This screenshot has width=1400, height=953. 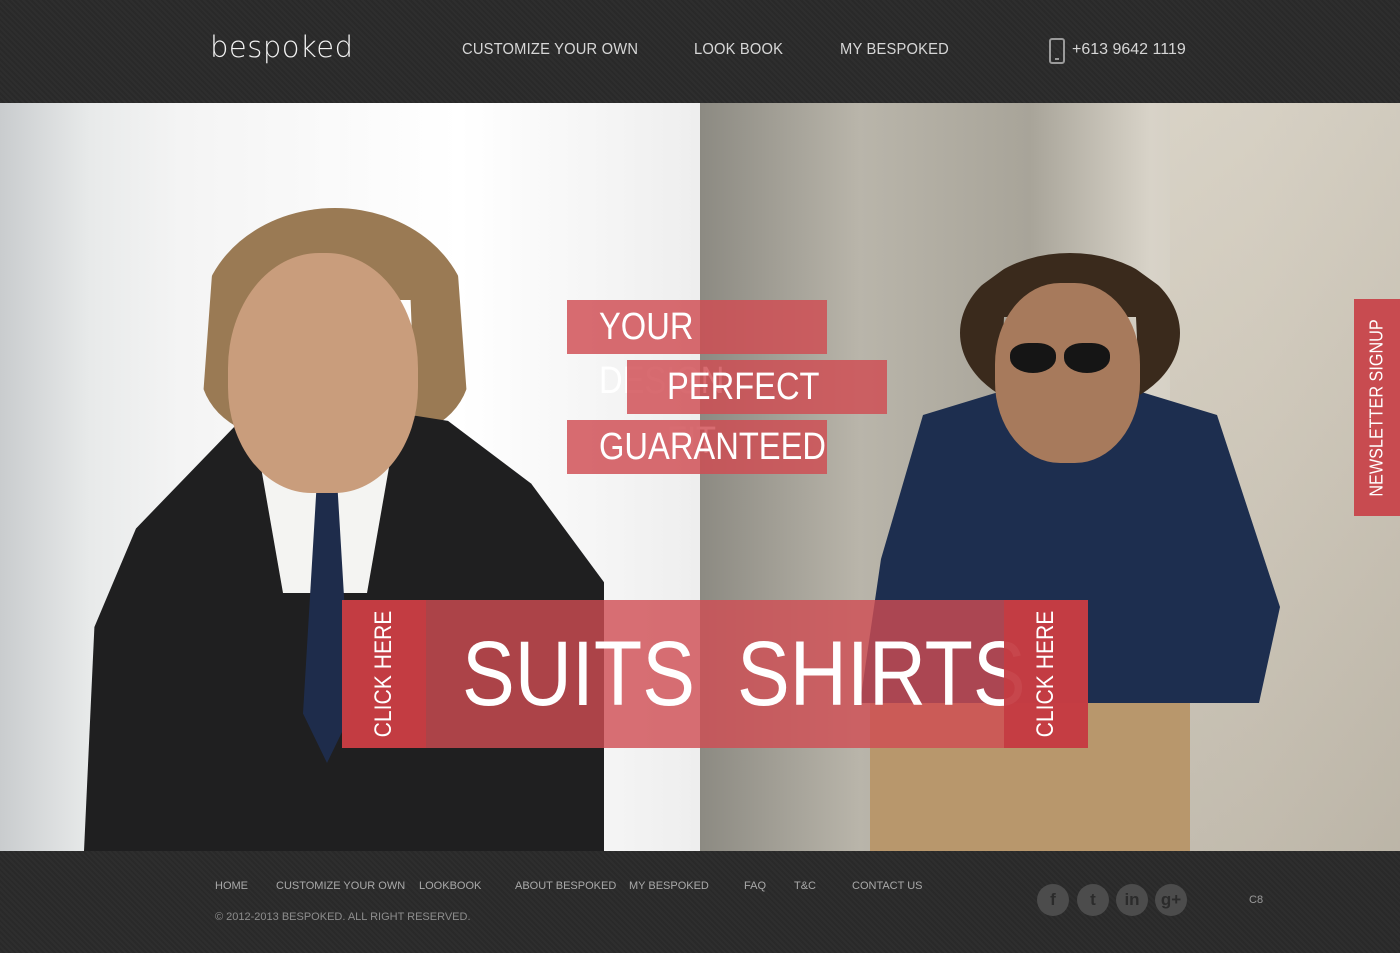 I want to click on google-plus-icon: g+, so click(x=1171, y=900).